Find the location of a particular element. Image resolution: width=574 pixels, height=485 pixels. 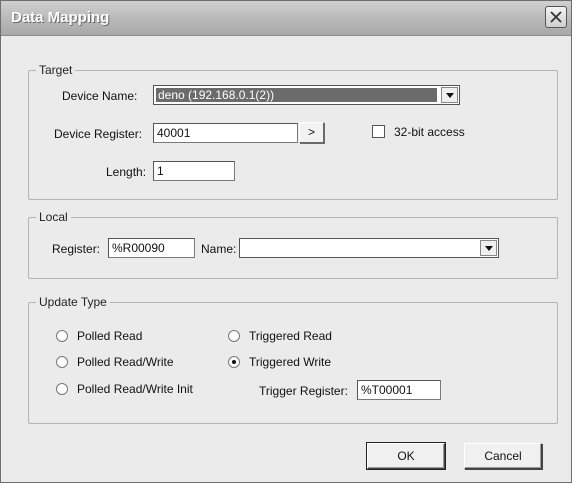

local-name-dropdown-button is located at coordinates (488, 248).